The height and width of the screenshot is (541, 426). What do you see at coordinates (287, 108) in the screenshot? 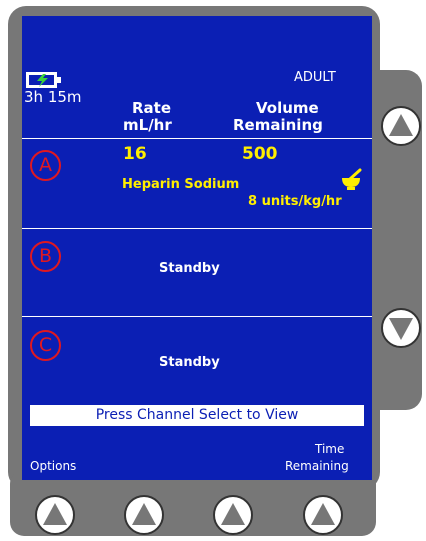
I see `volume-header: Volume` at bounding box center [287, 108].